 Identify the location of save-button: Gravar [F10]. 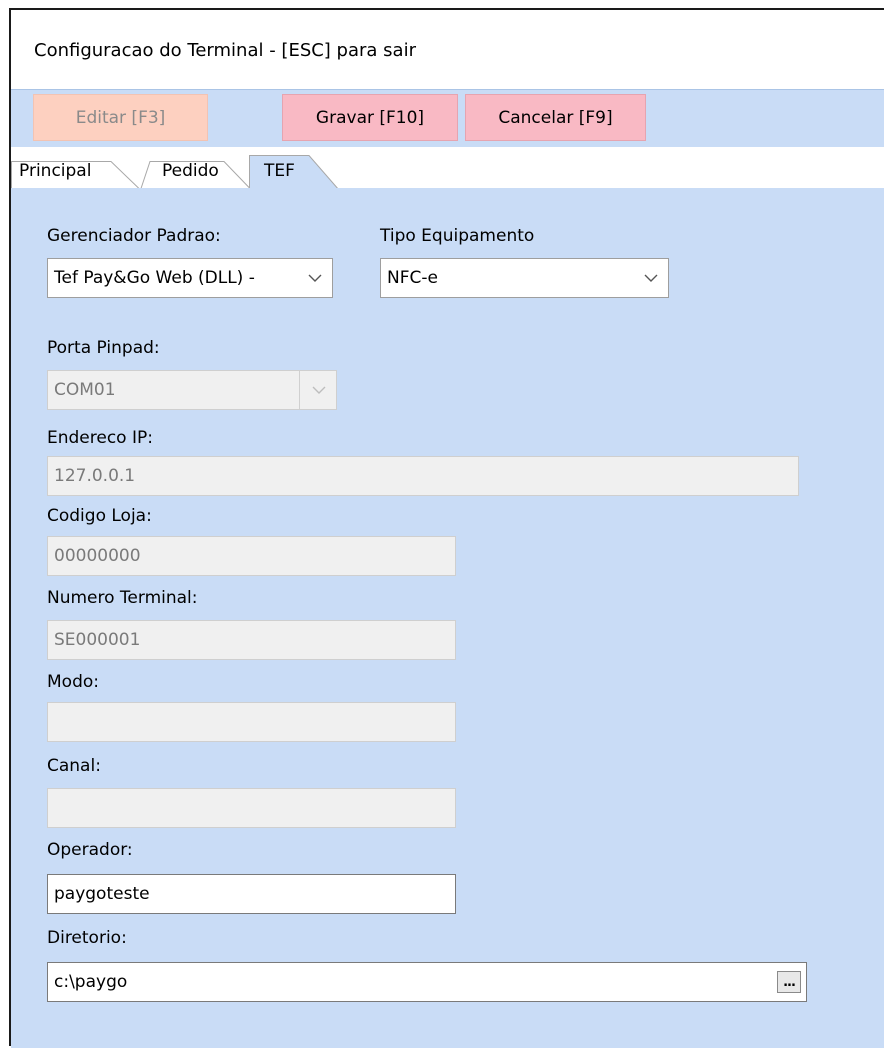
(370, 117).